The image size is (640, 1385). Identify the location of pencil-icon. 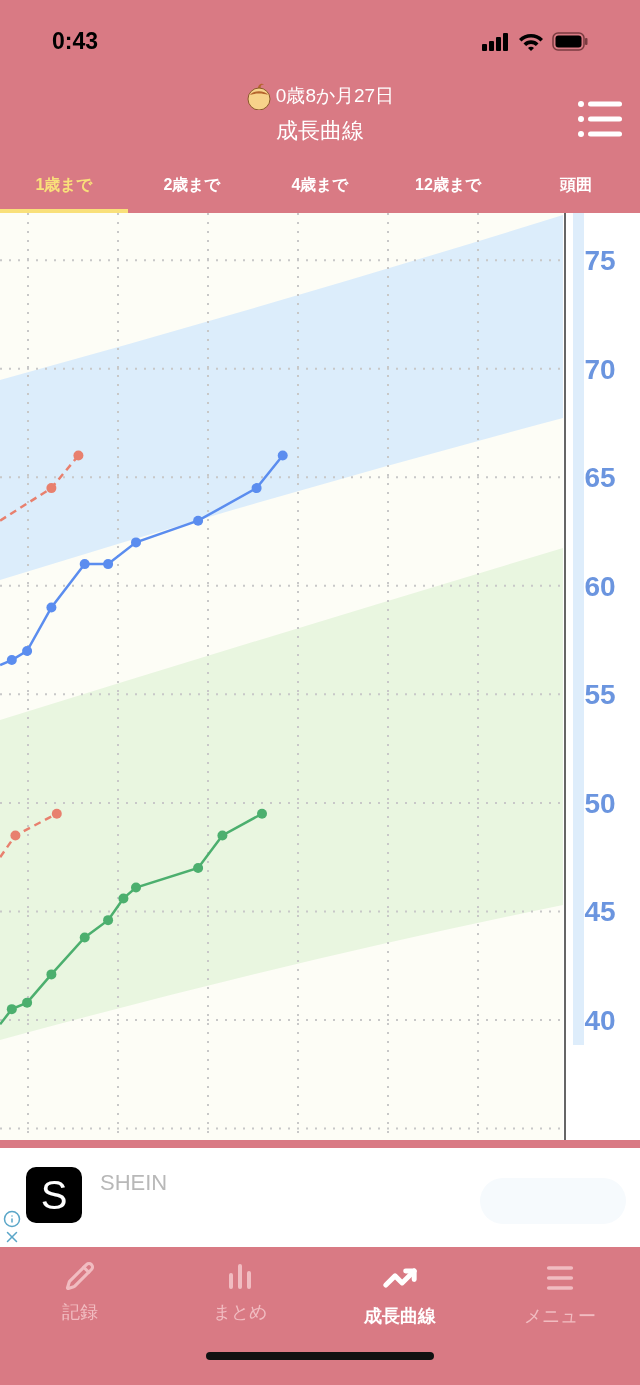
(80, 1276).